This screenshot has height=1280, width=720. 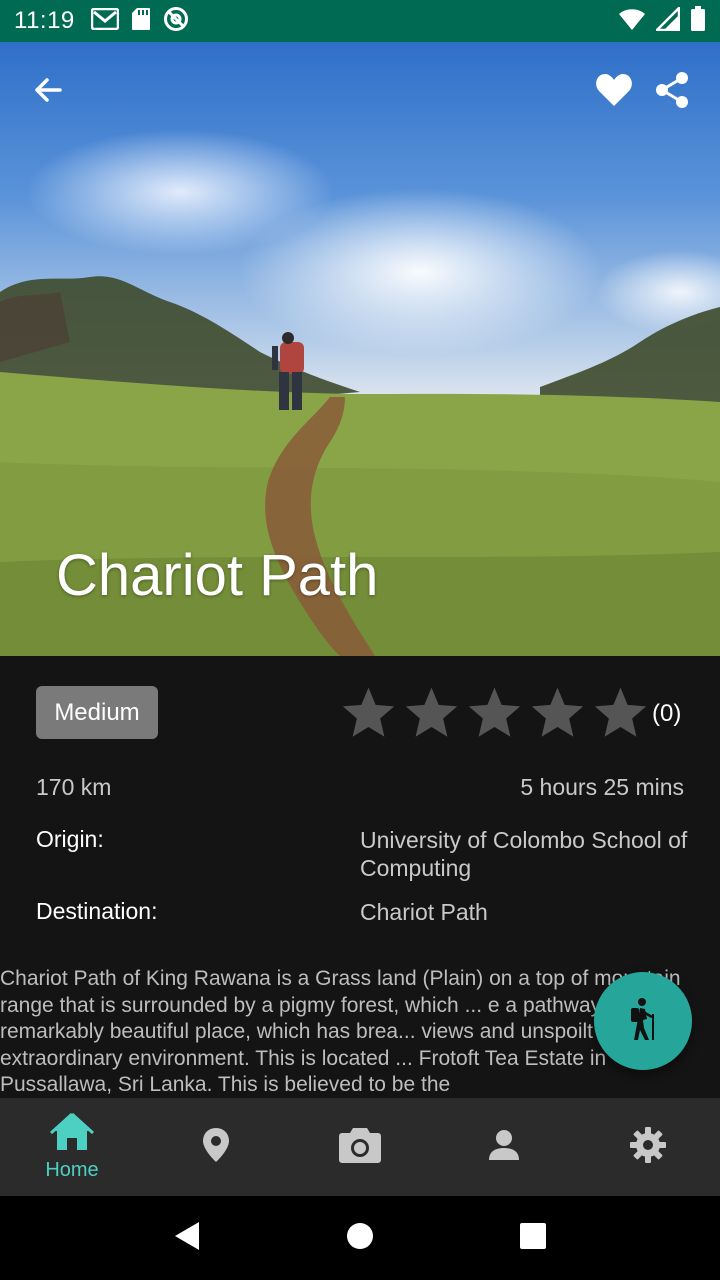 I want to click on system-recents-button, so click(x=533, y=1238).